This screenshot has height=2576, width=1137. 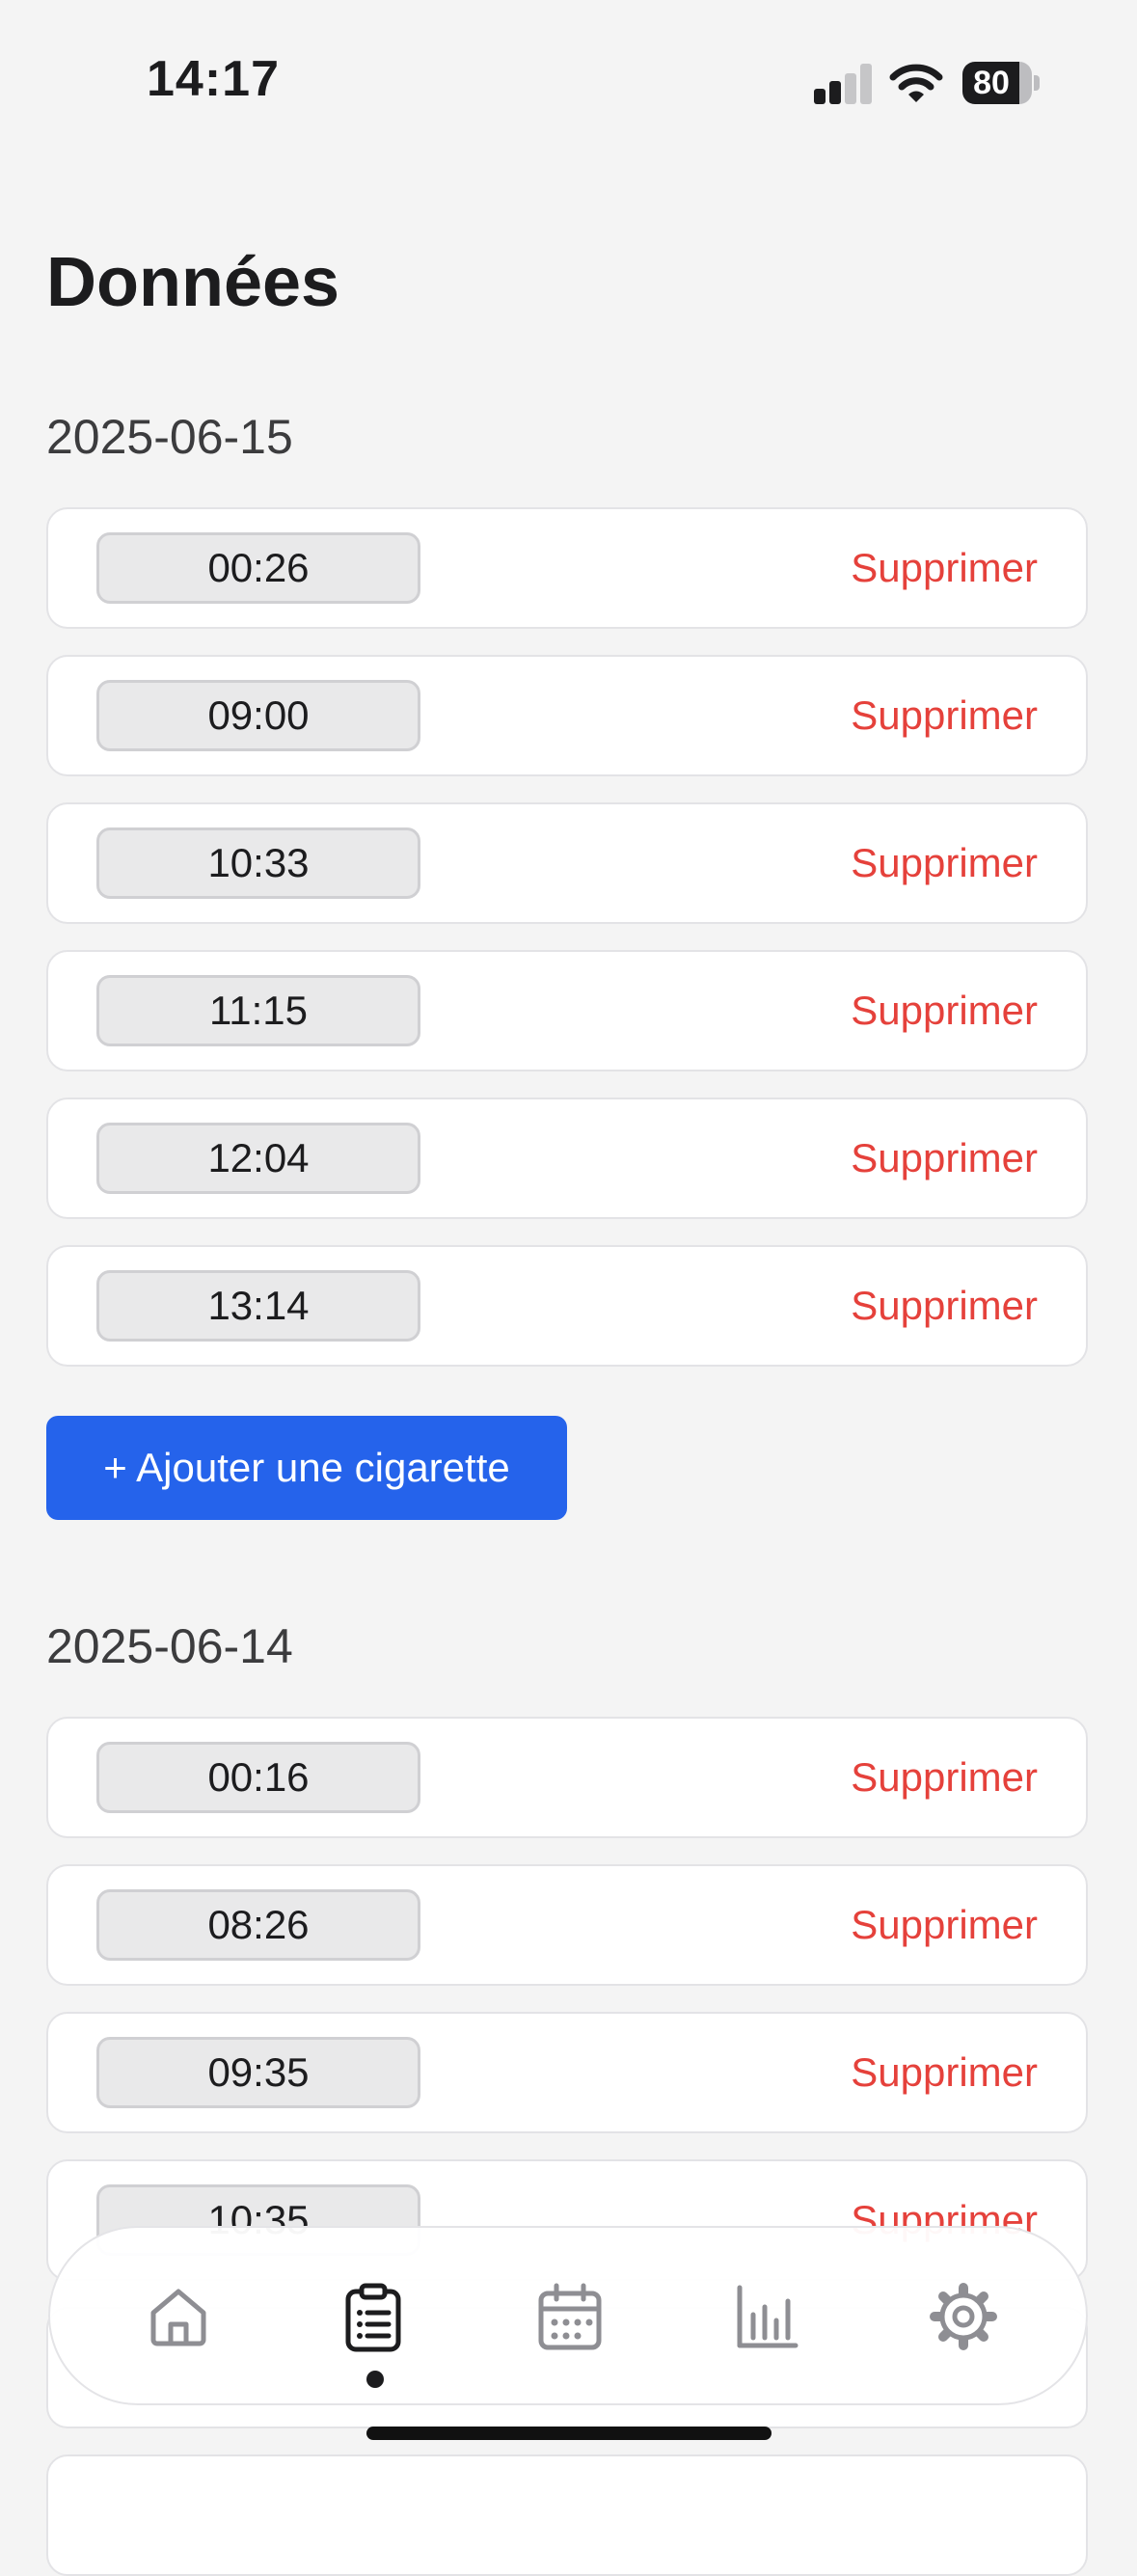 What do you see at coordinates (567, 2515) in the screenshot?
I see `entry-row` at bounding box center [567, 2515].